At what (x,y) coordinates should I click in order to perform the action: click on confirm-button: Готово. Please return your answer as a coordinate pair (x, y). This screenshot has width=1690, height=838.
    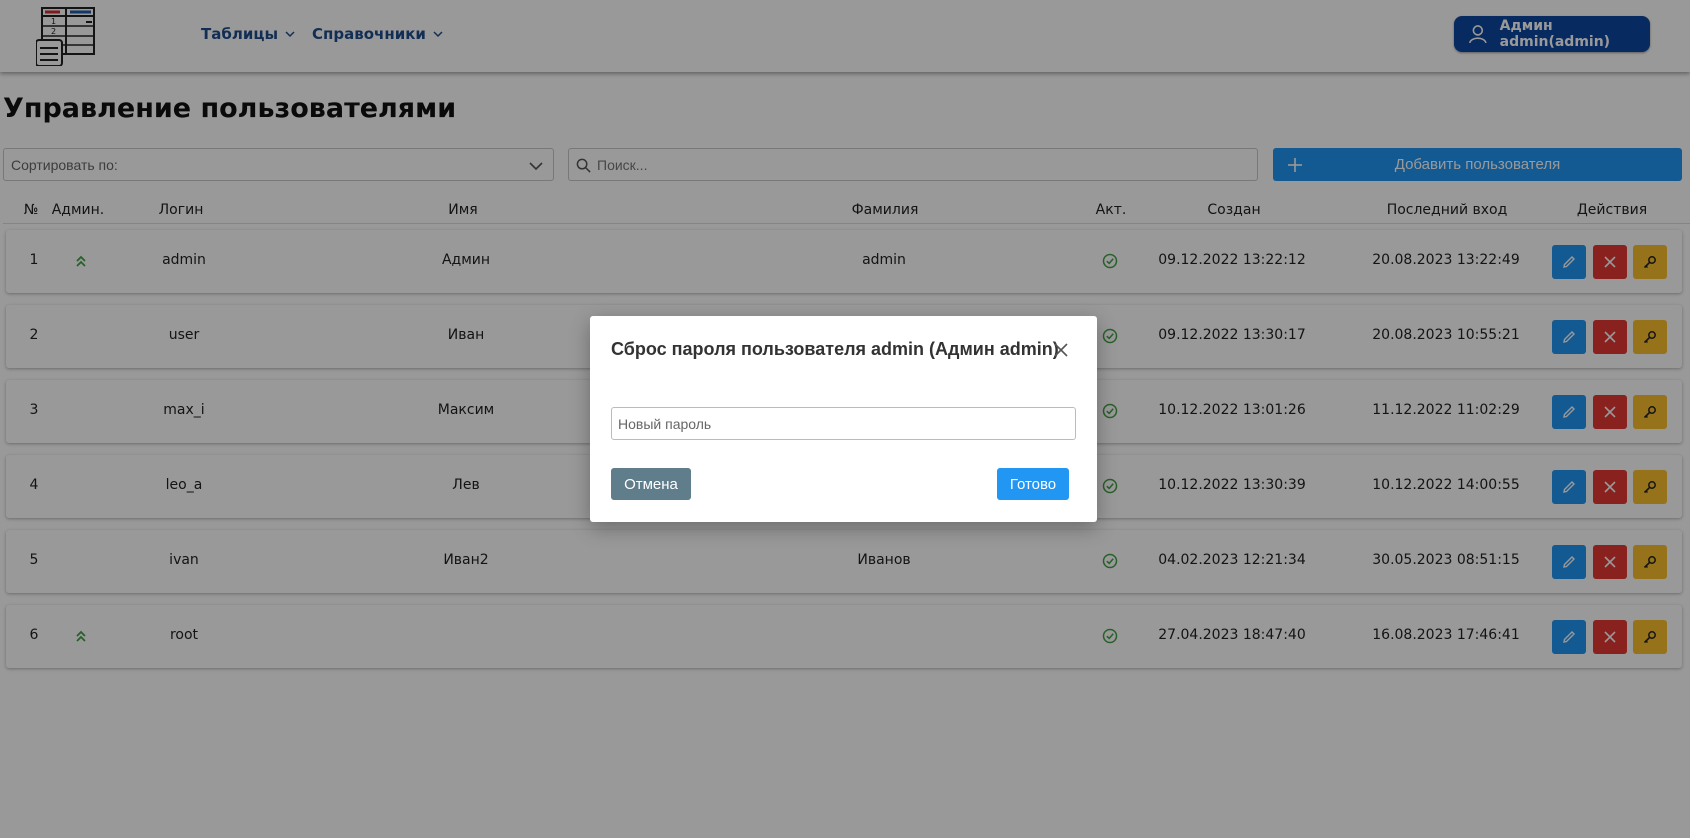
    Looking at the image, I should click on (1033, 484).